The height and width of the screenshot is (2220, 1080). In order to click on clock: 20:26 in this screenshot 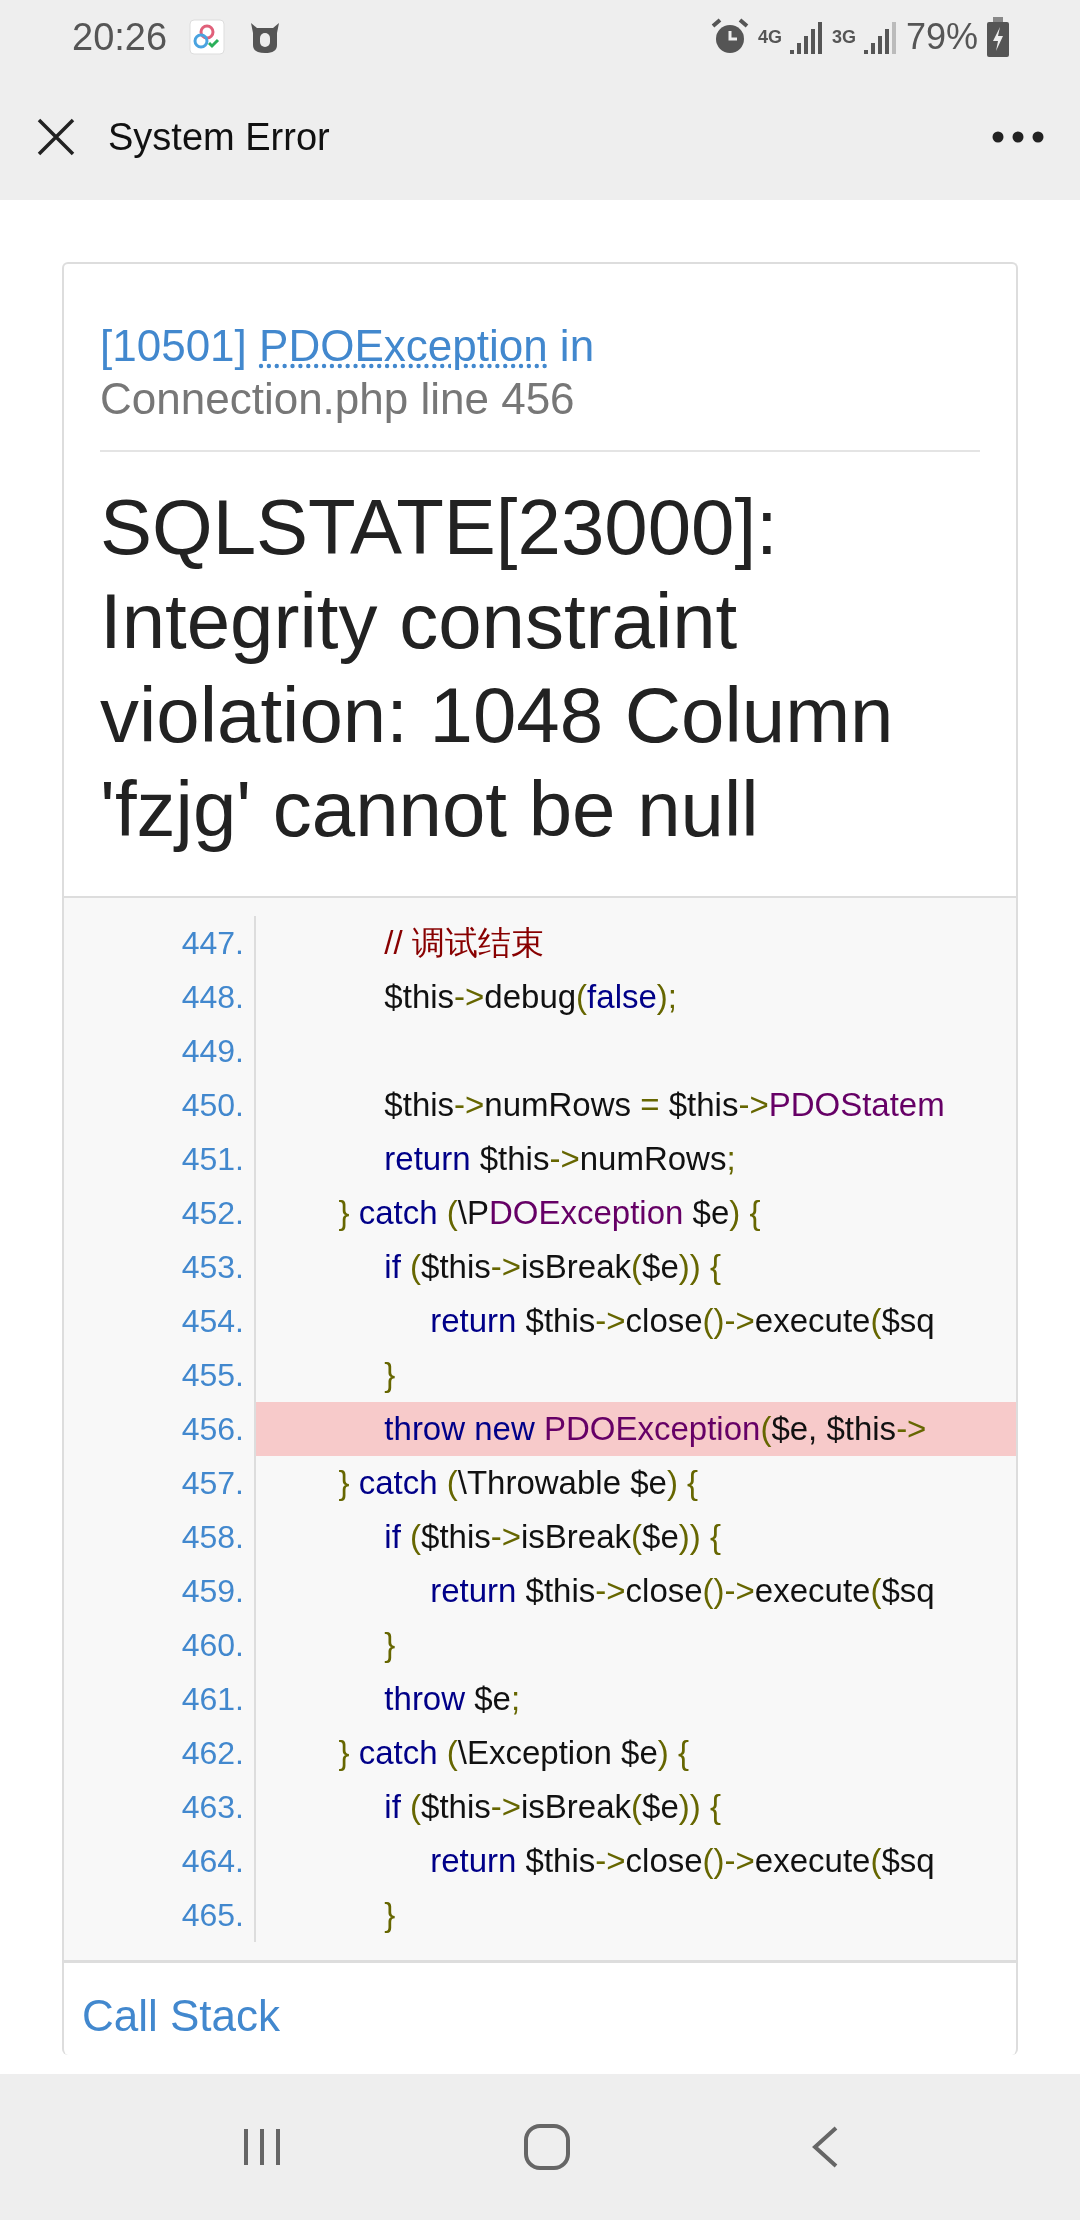, I will do `click(120, 37)`.